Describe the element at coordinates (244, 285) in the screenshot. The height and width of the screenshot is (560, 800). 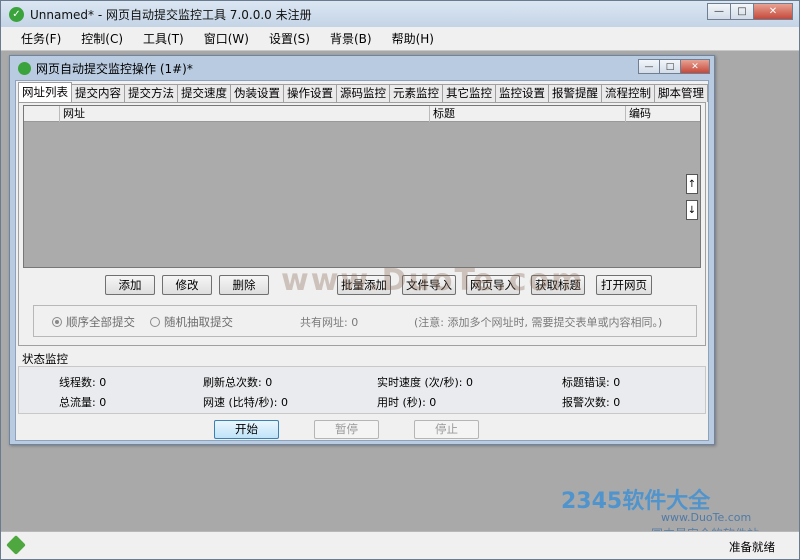
I see `delete-button: 删除` at that location.